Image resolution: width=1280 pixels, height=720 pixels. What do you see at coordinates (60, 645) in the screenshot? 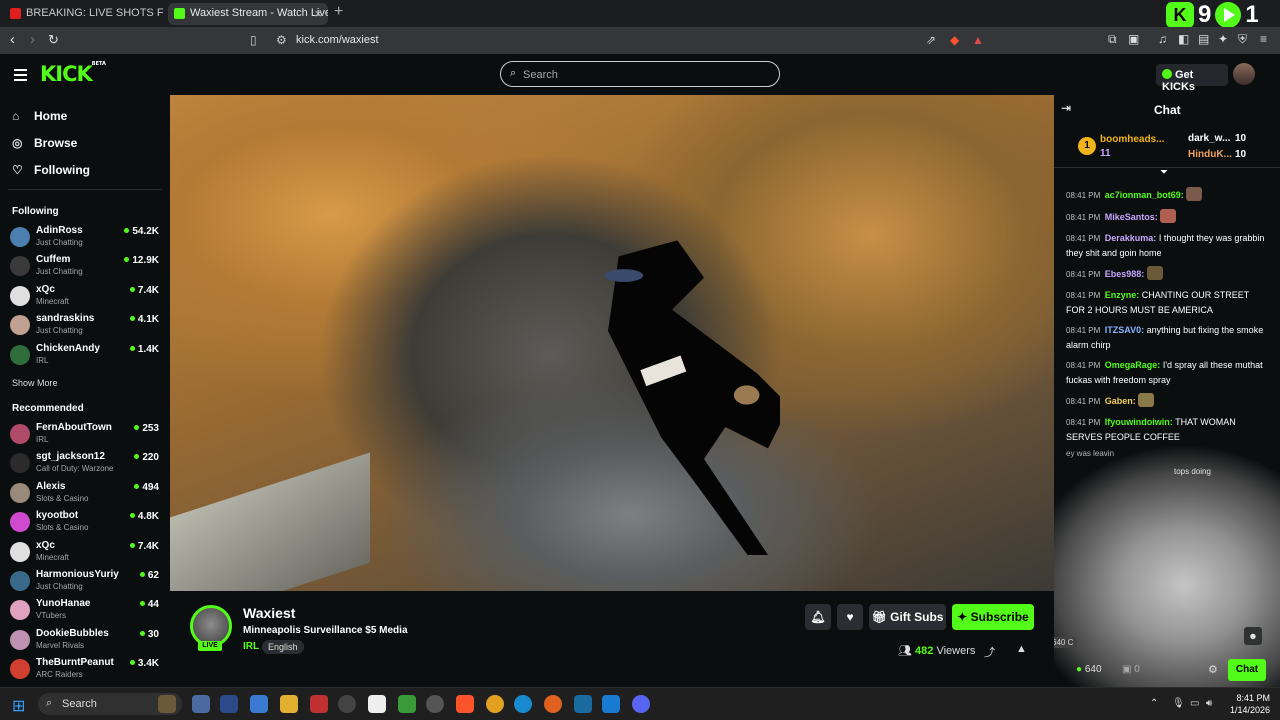
I see `channel-category: Marvel Rivals` at bounding box center [60, 645].